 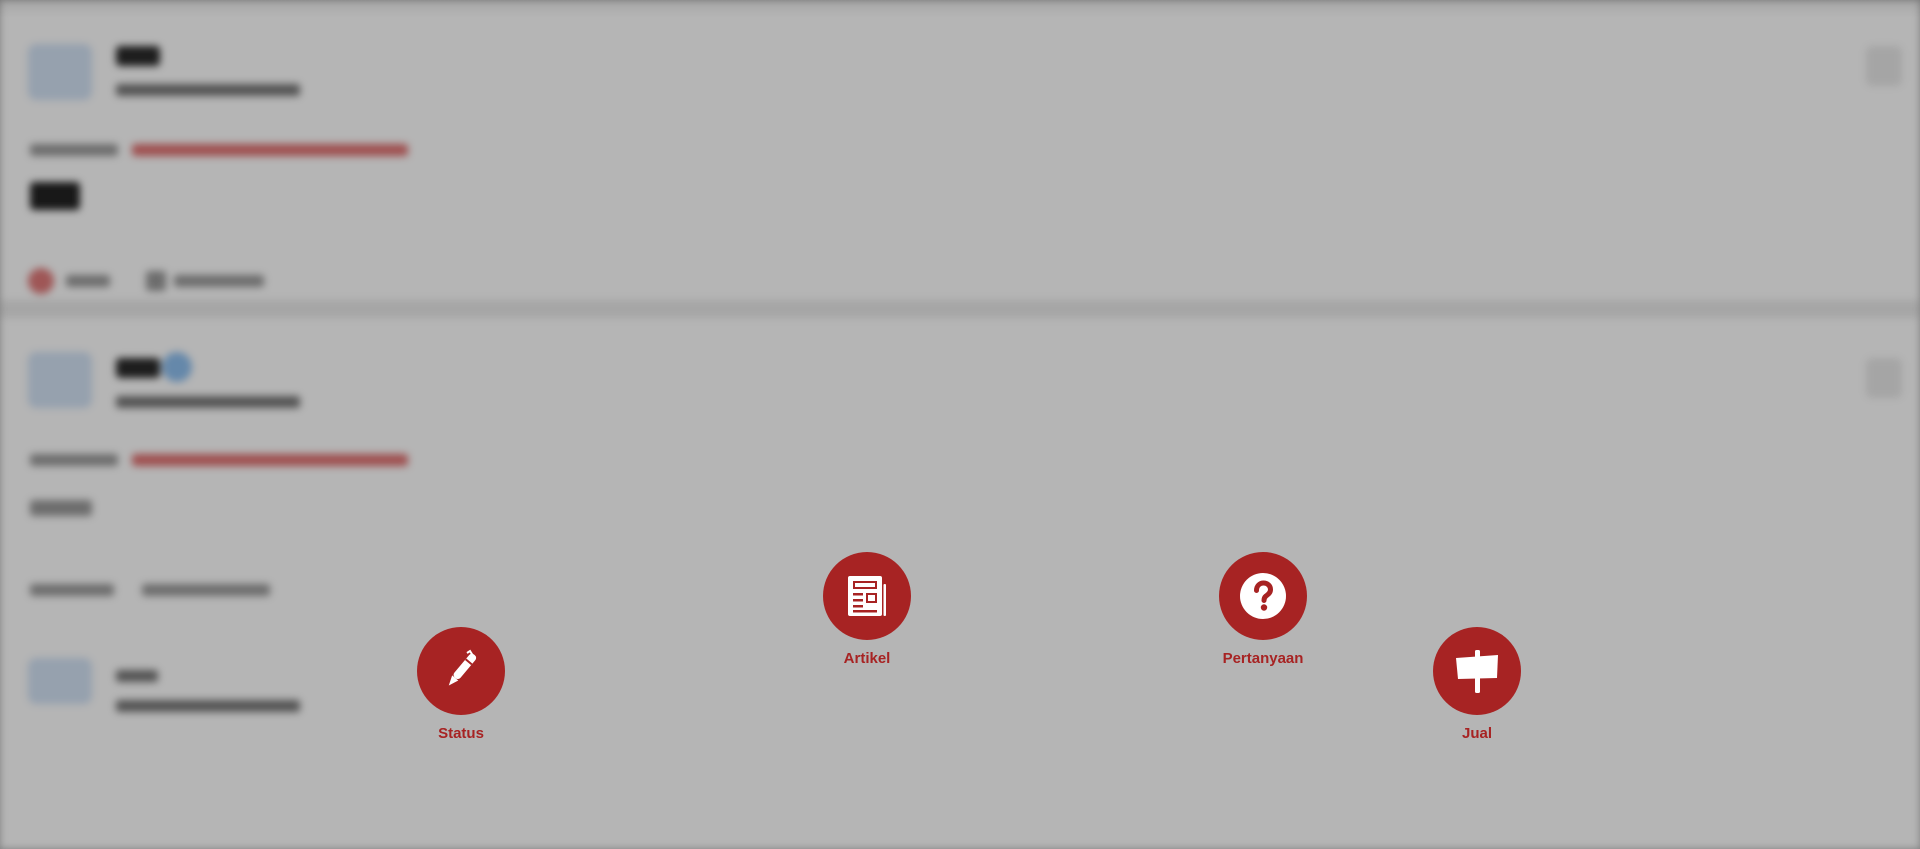 I want to click on create-jual-button: Jual, so click(x=1477, y=684).